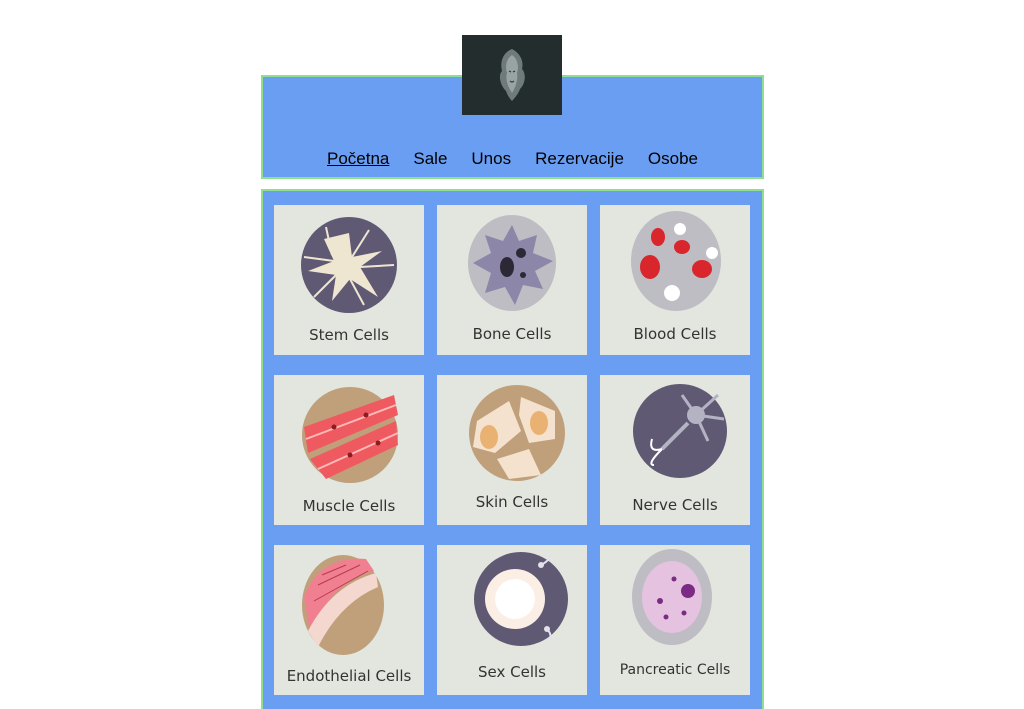  What do you see at coordinates (512, 159) in the screenshot?
I see `main-nav: Početna Sale Unos Rezervacije Osobe` at bounding box center [512, 159].